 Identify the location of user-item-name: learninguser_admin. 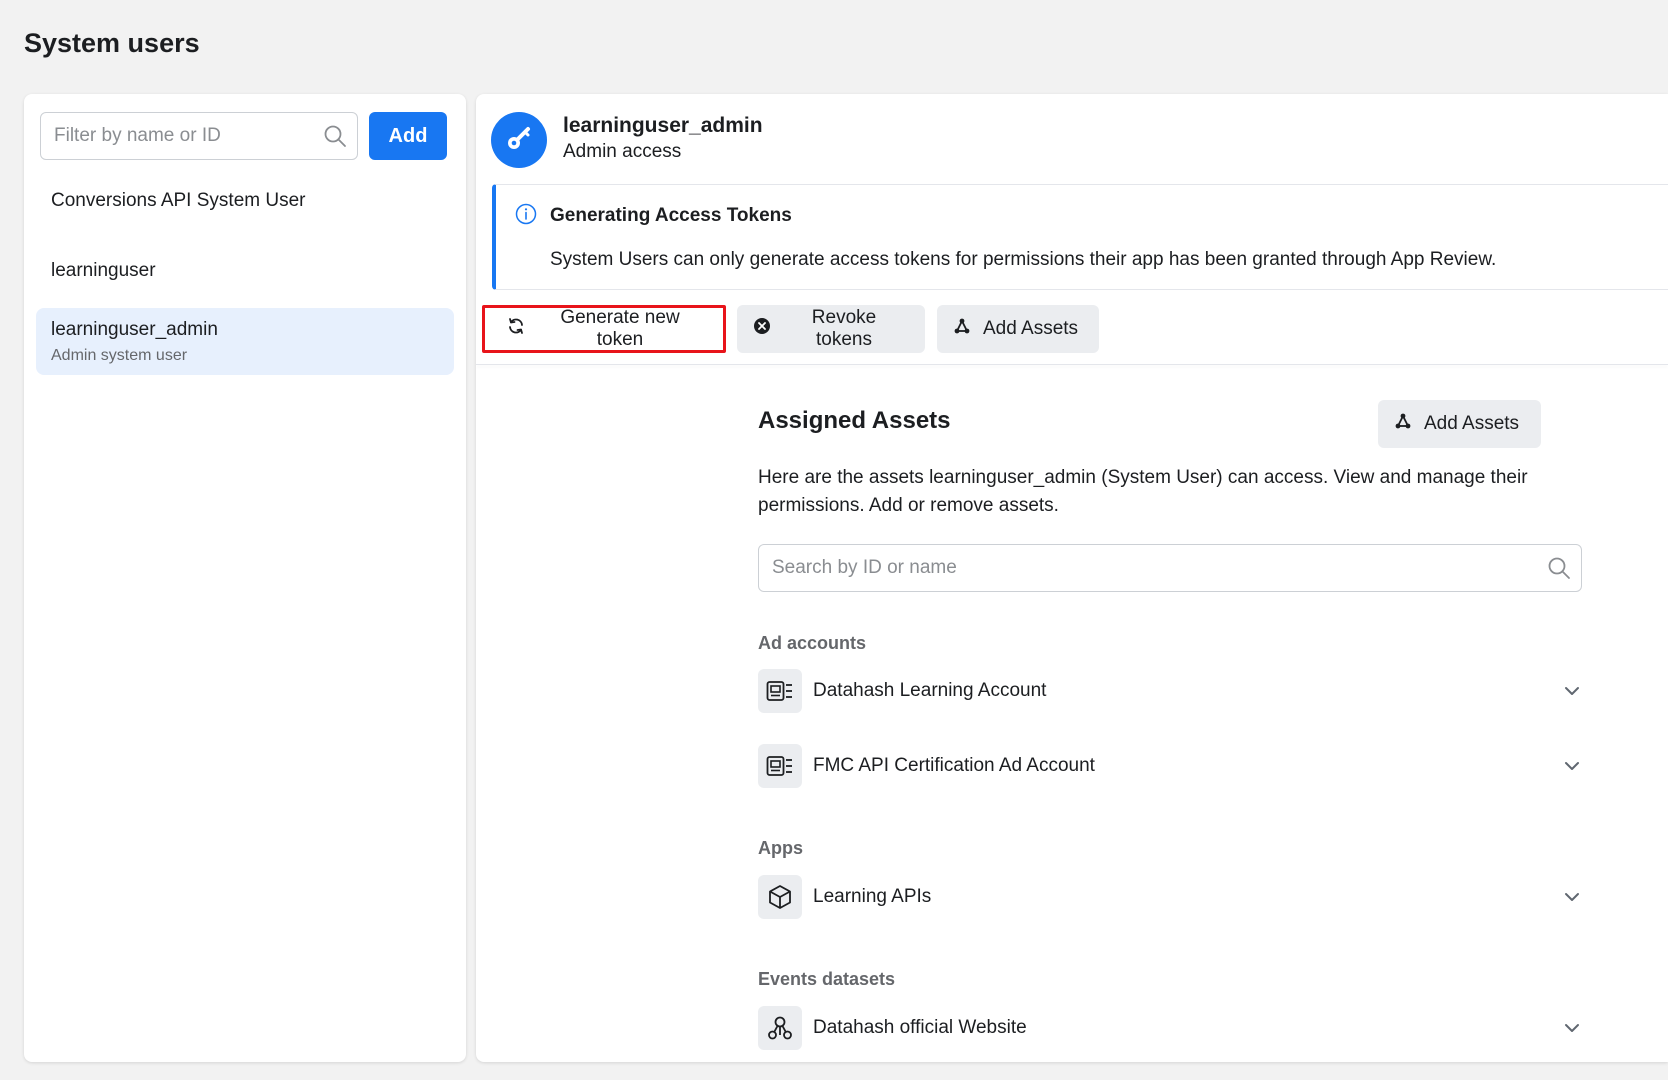
(134, 329).